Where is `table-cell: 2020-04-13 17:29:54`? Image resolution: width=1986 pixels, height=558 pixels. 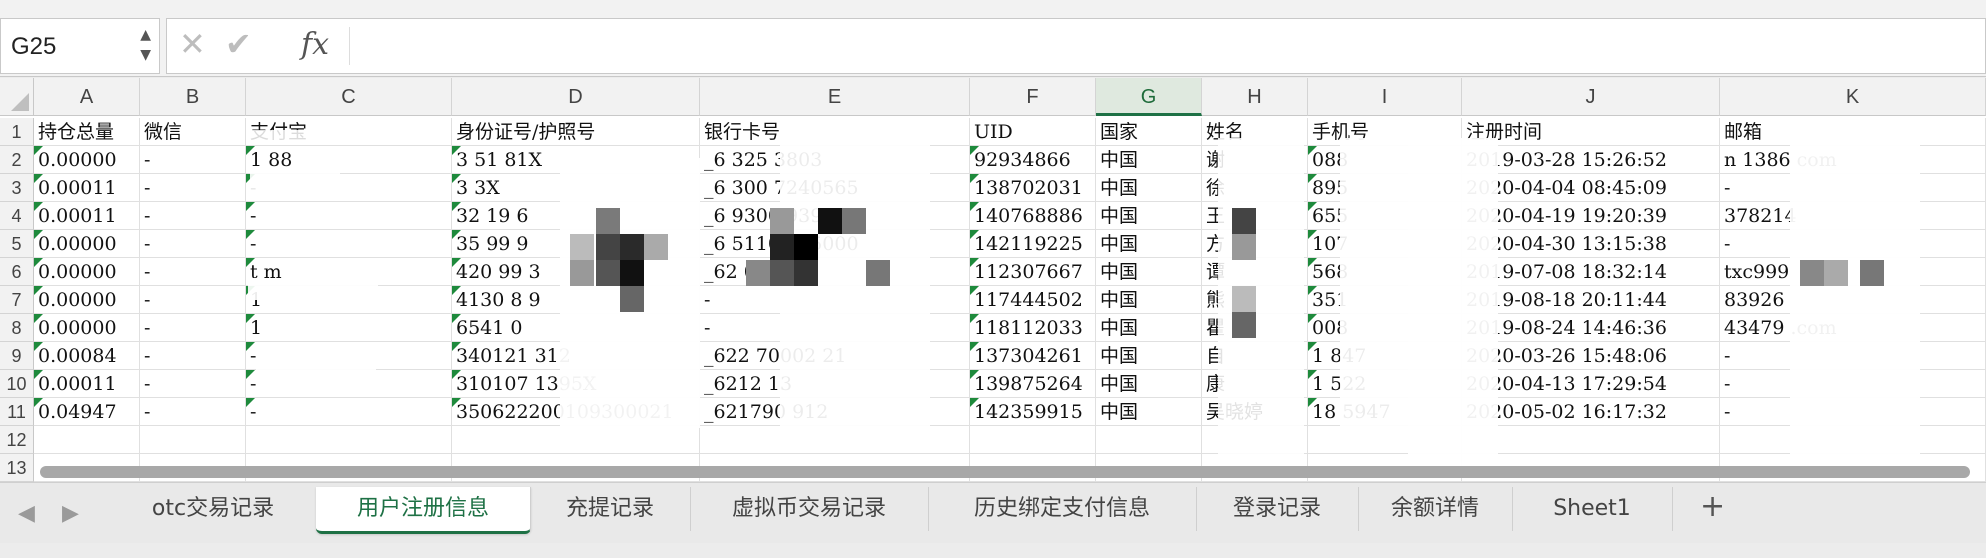 table-cell: 2020-04-13 17:29:54 is located at coordinates (1591, 384).